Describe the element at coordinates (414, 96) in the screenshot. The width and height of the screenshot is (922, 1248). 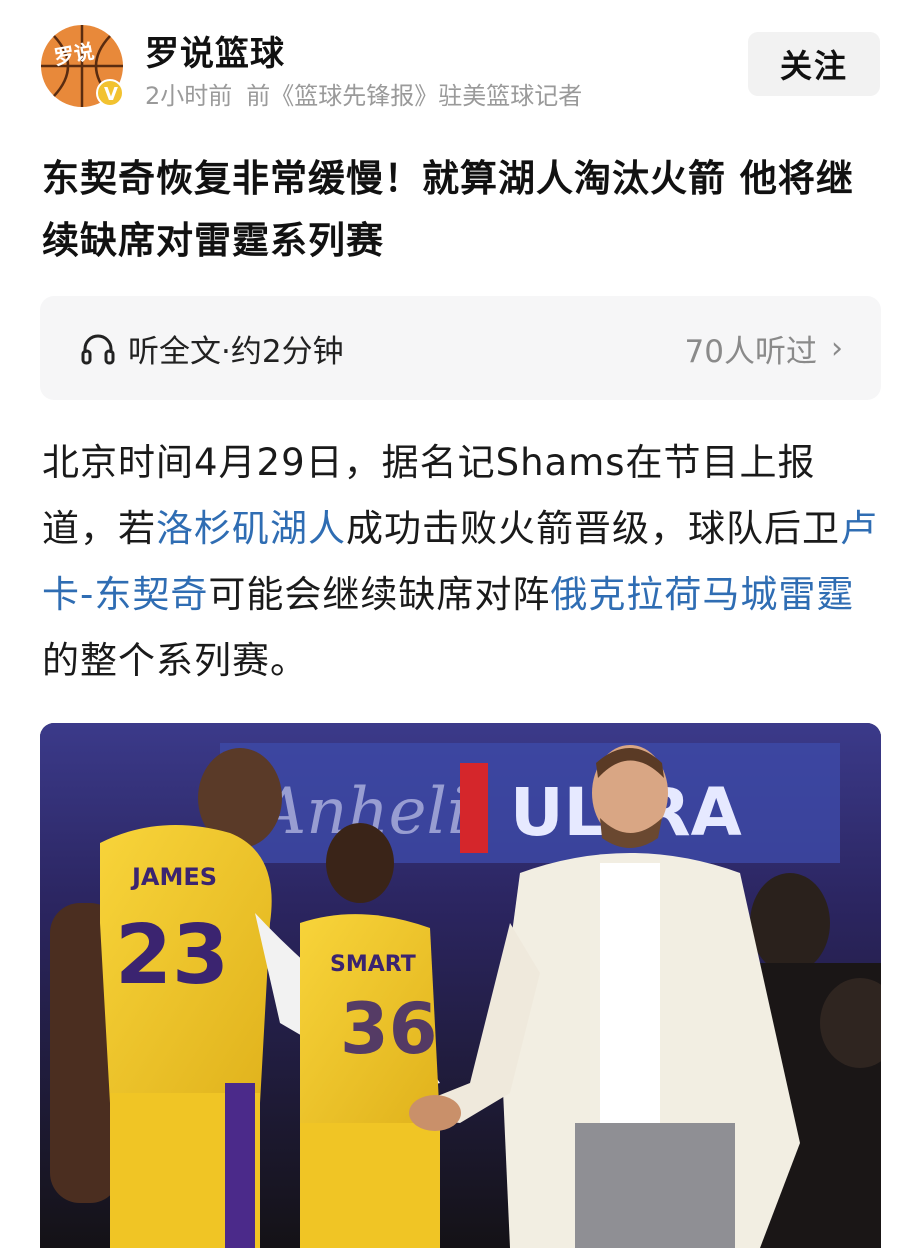
I see `author-bio: 前《篮球先锋报》驻美篮球记者` at that location.